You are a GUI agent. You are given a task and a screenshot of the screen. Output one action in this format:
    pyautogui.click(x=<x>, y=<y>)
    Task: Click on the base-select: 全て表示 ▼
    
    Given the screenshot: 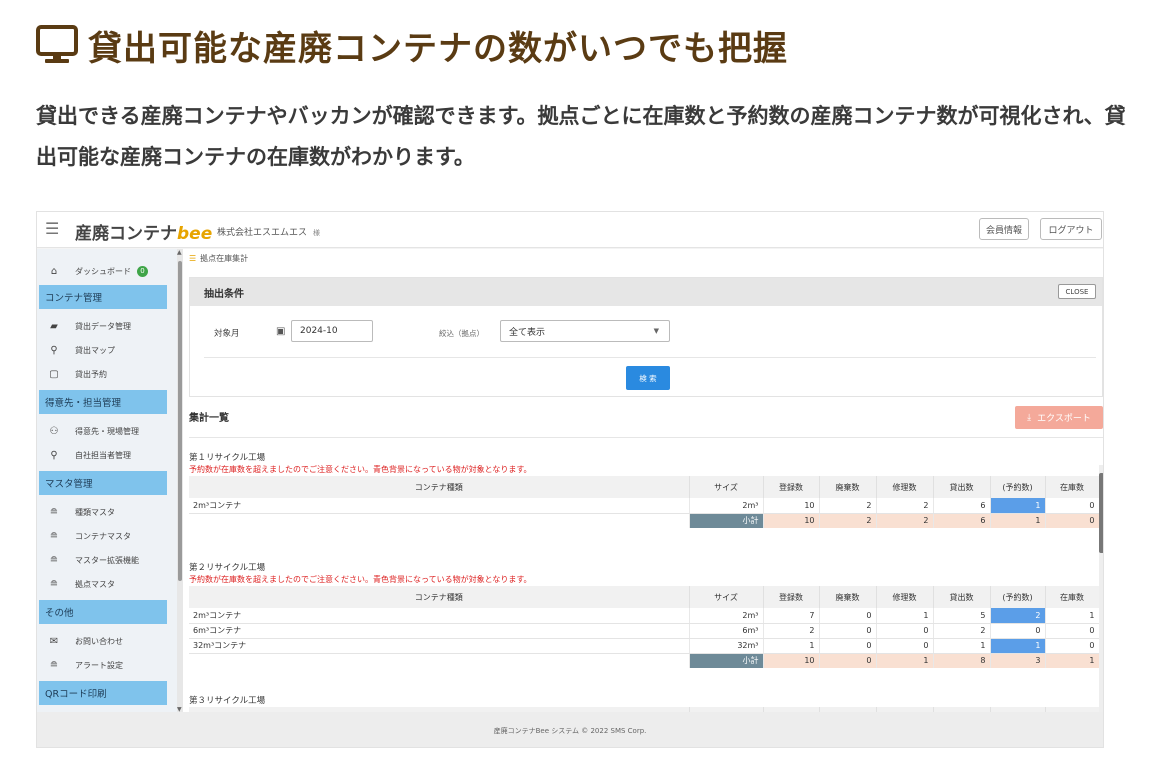 What is the action you would take?
    pyautogui.click(x=585, y=331)
    